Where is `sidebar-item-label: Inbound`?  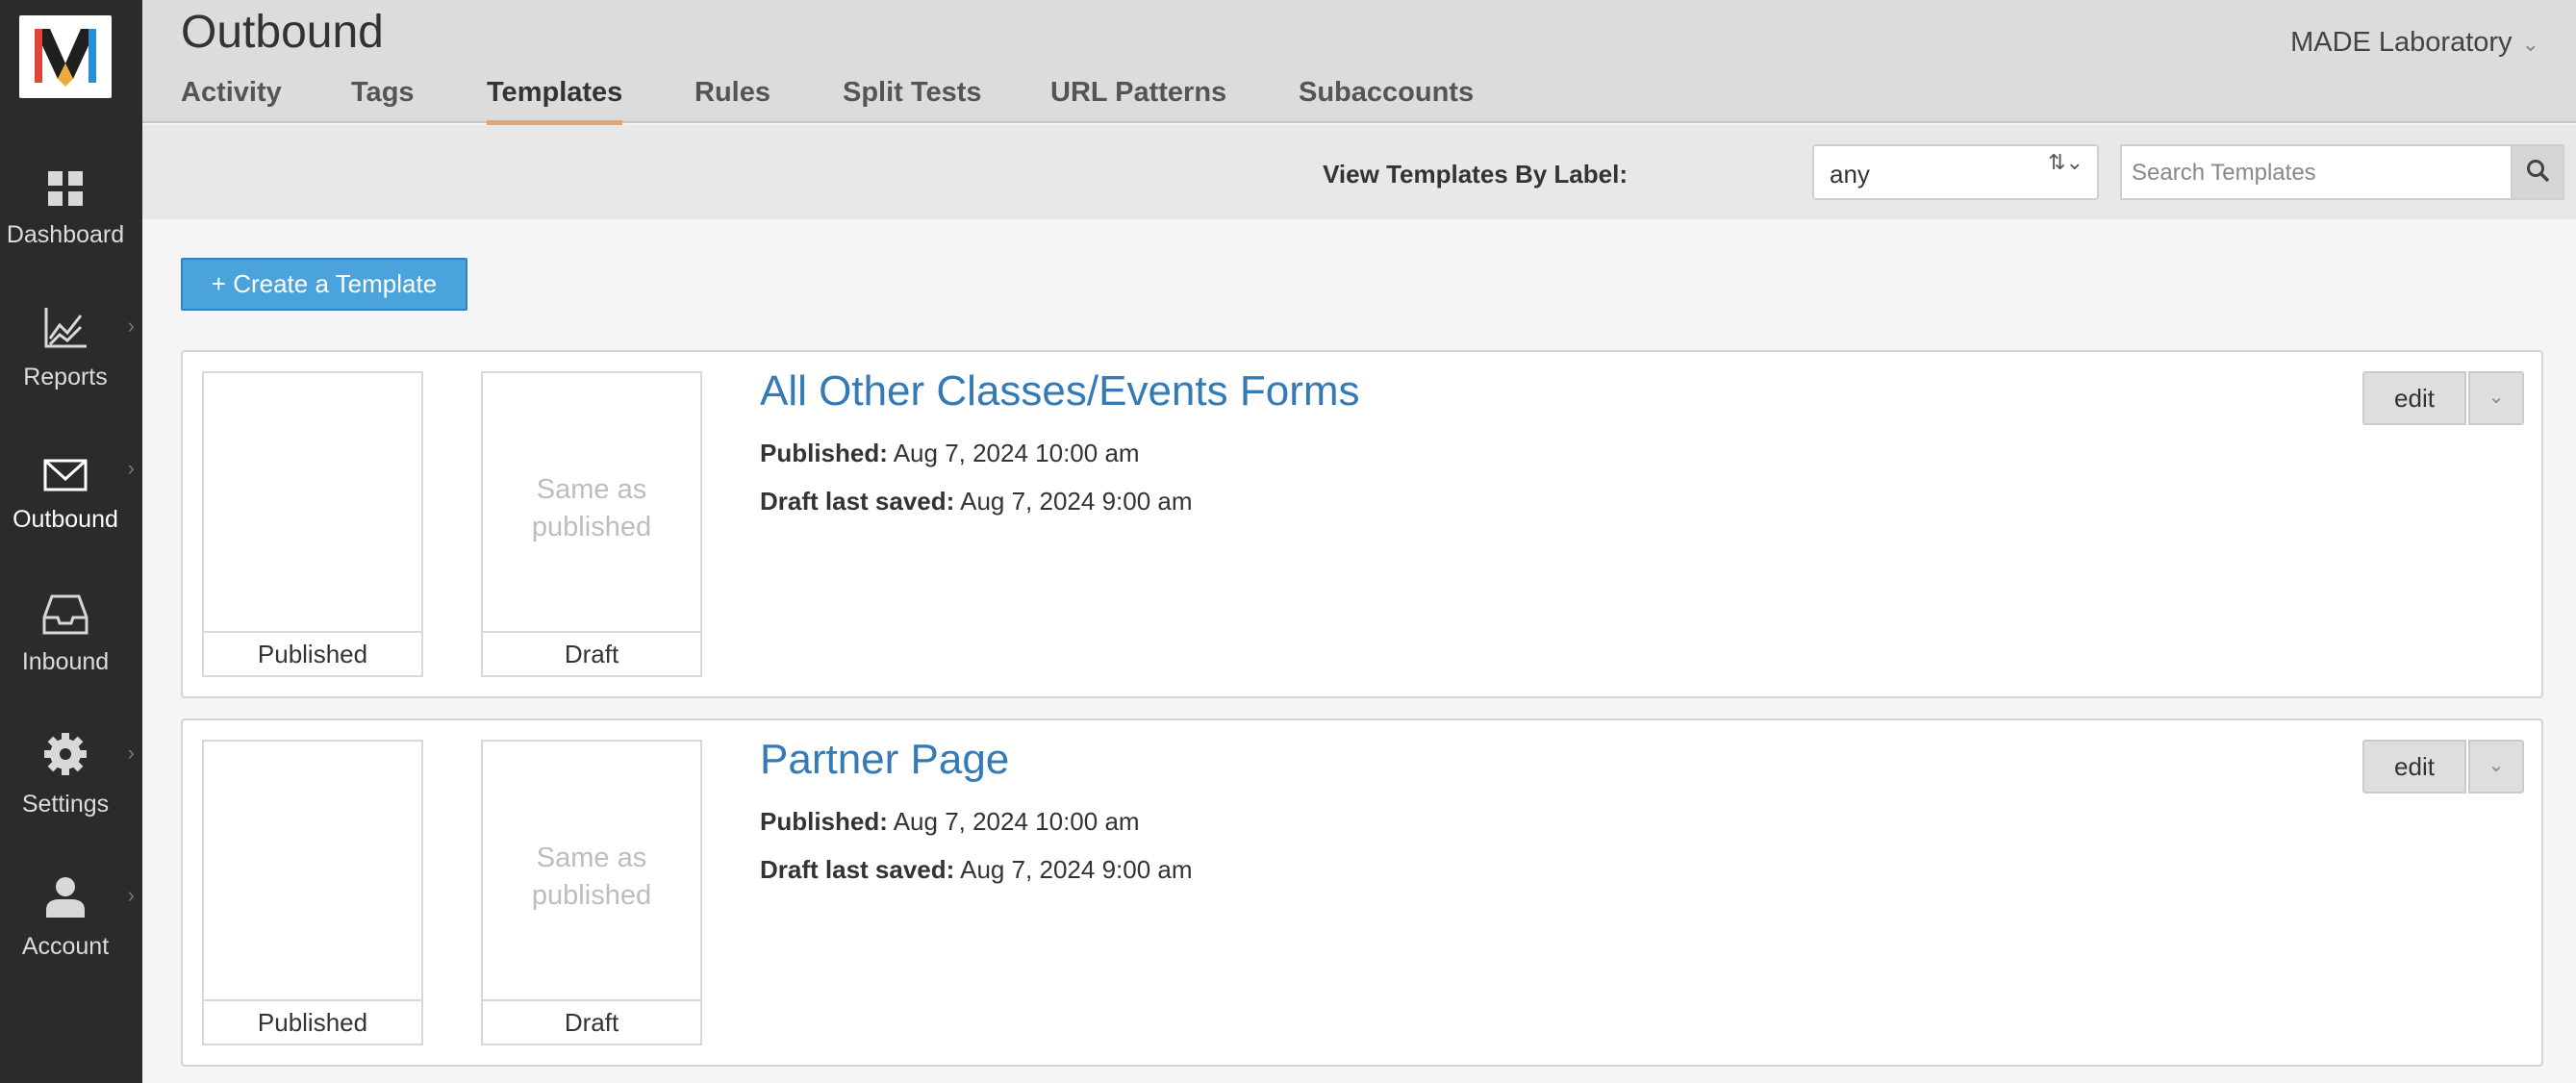
sidebar-item-label: Inbound is located at coordinates (66, 661).